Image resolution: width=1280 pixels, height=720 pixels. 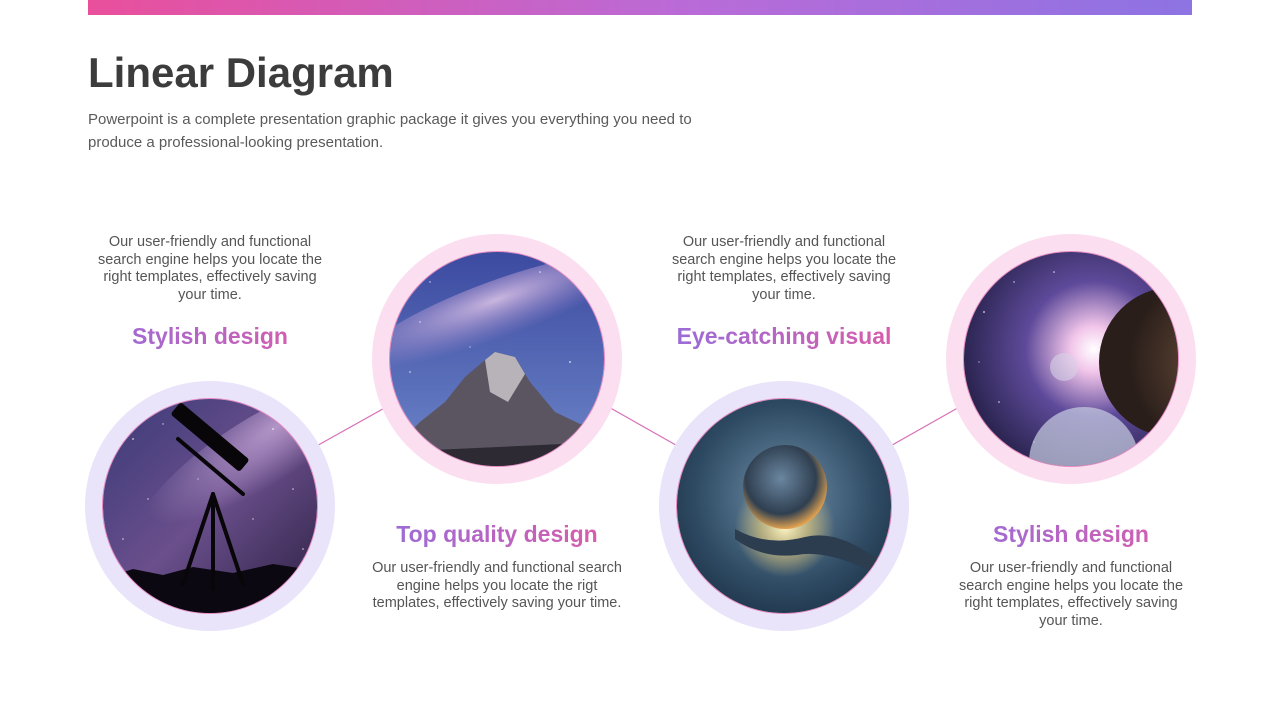 I want to click on step-2-heading: Top quality design, so click(x=497, y=534).